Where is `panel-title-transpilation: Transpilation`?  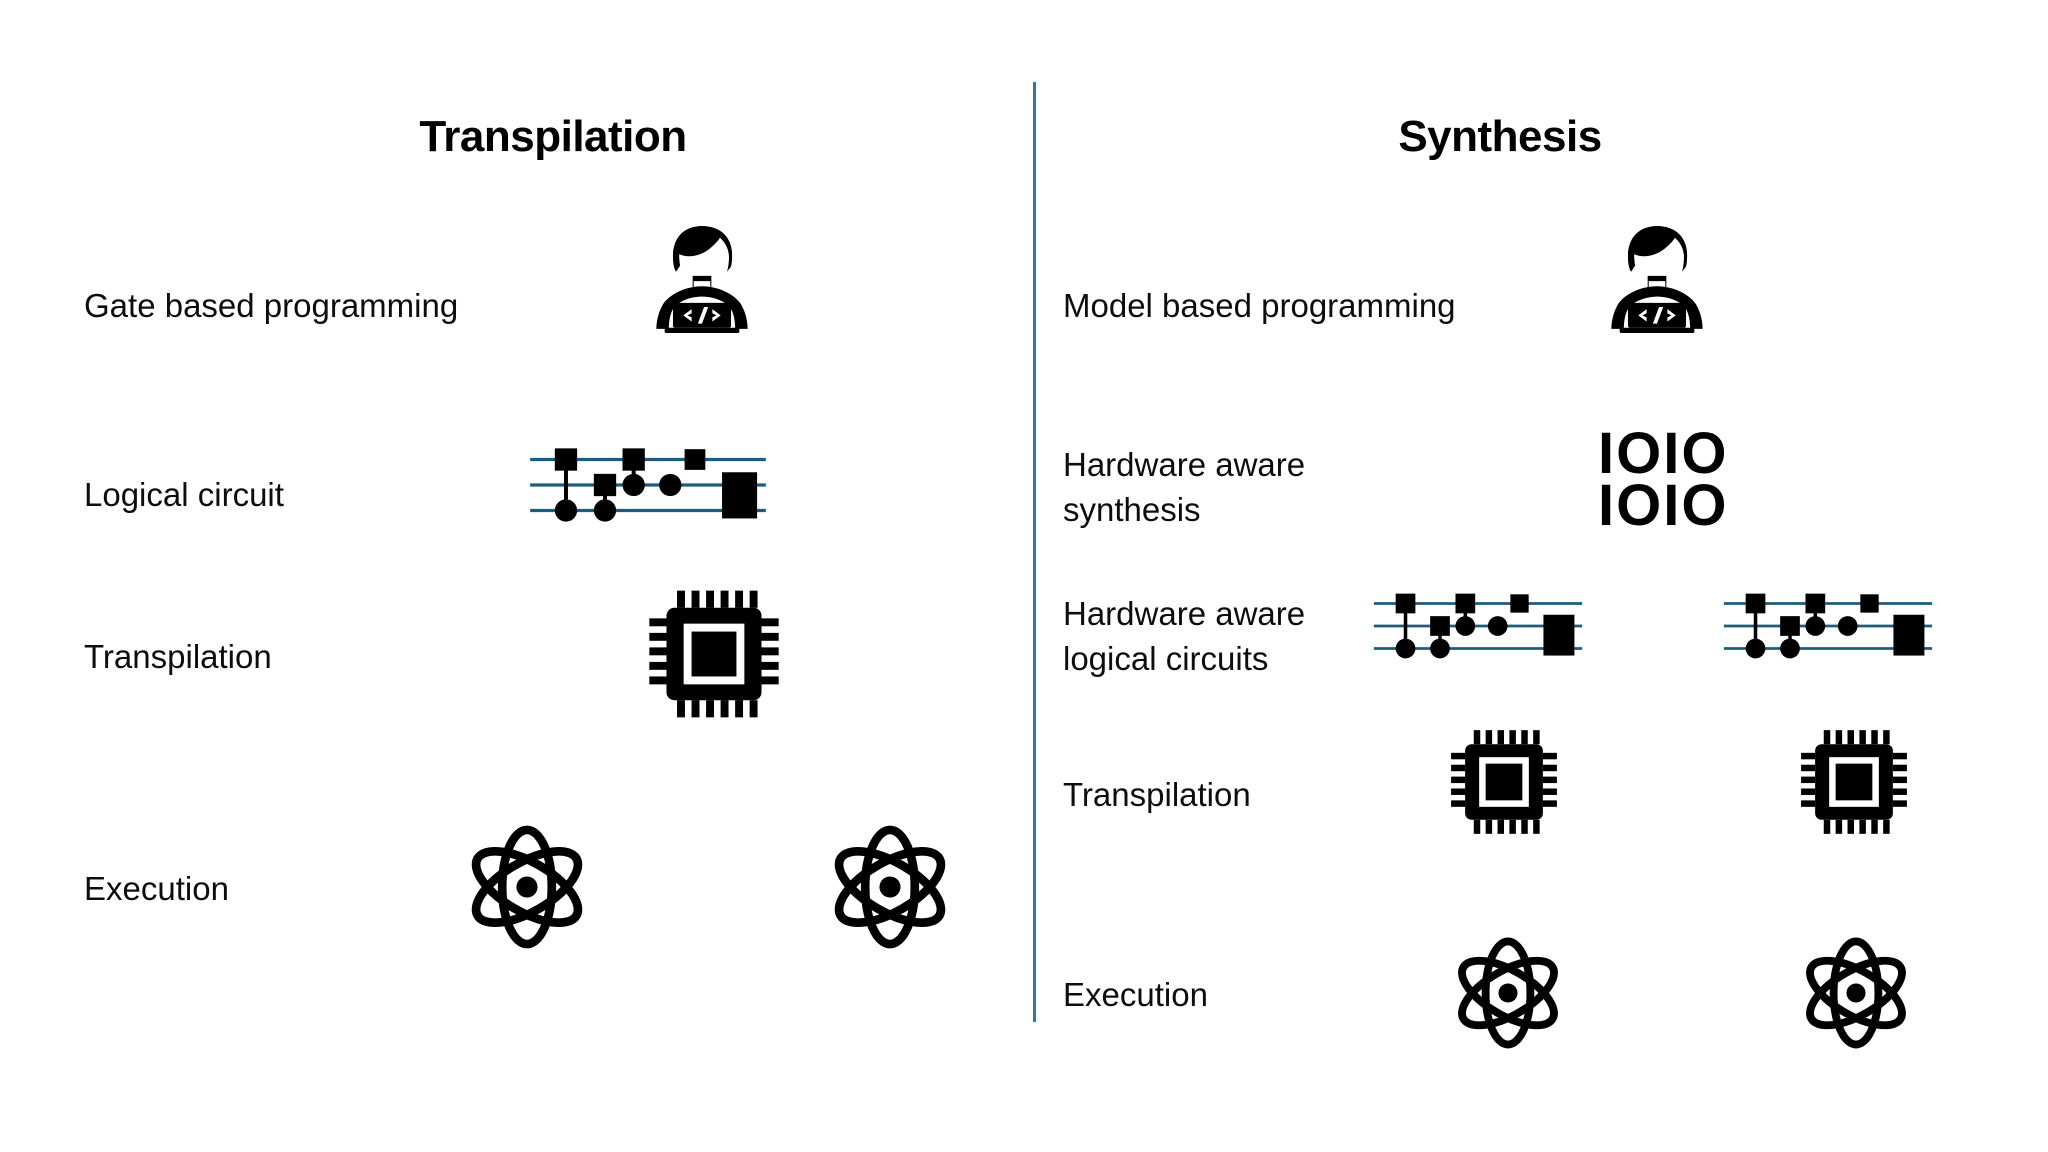
panel-title-transpilation: Transpilation is located at coordinates (553, 136).